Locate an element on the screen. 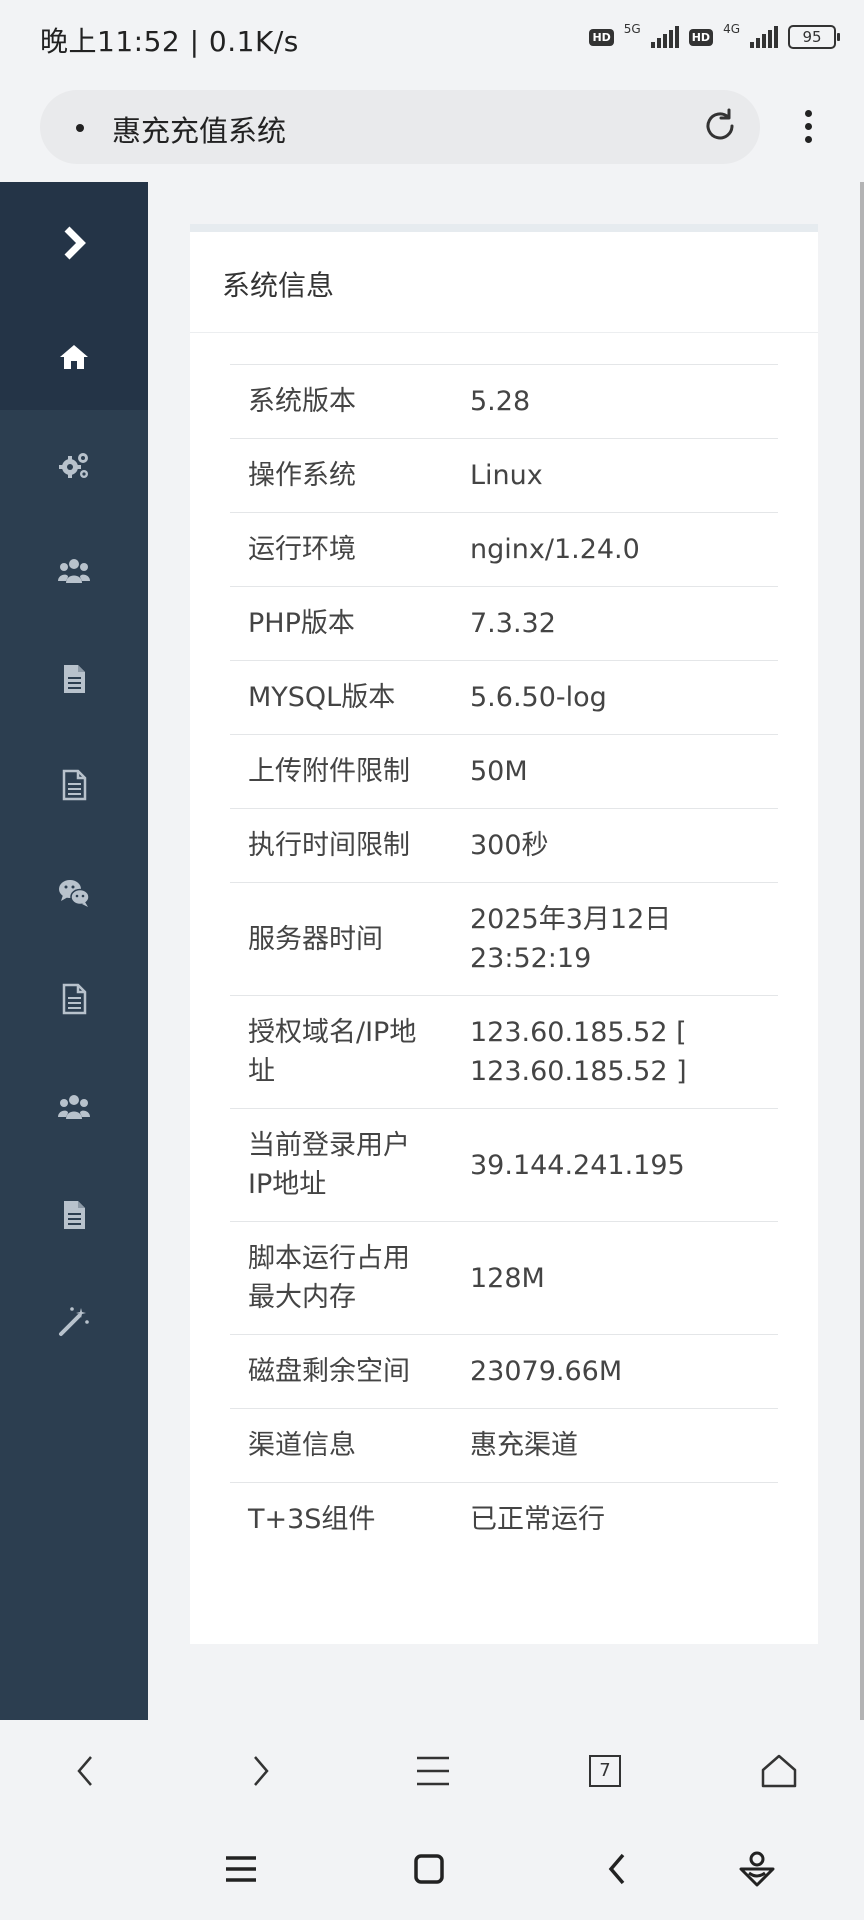  row-label: 脚本运行占用最大内存 is located at coordinates (341, 1278).